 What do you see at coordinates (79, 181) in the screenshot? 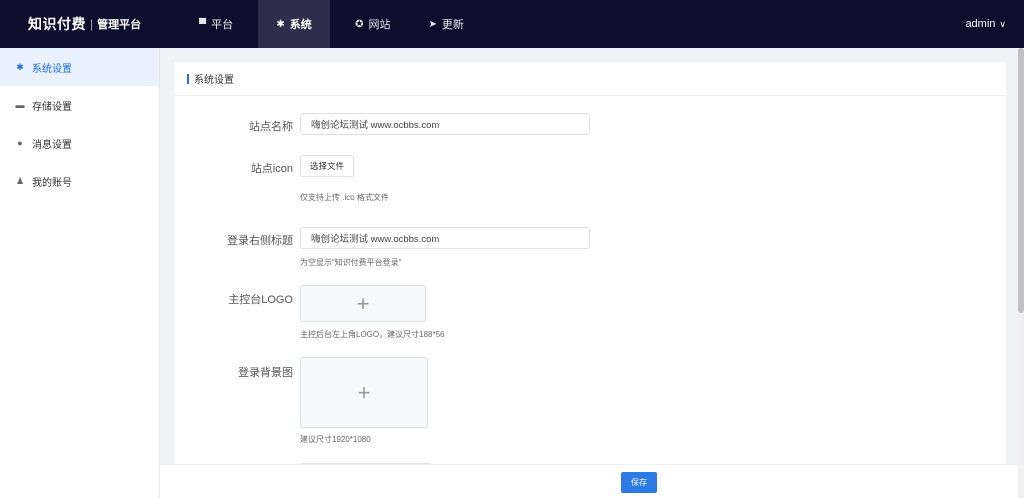
I see `sidebar-item-my-account: ♟ 我的账号` at bounding box center [79, 181].